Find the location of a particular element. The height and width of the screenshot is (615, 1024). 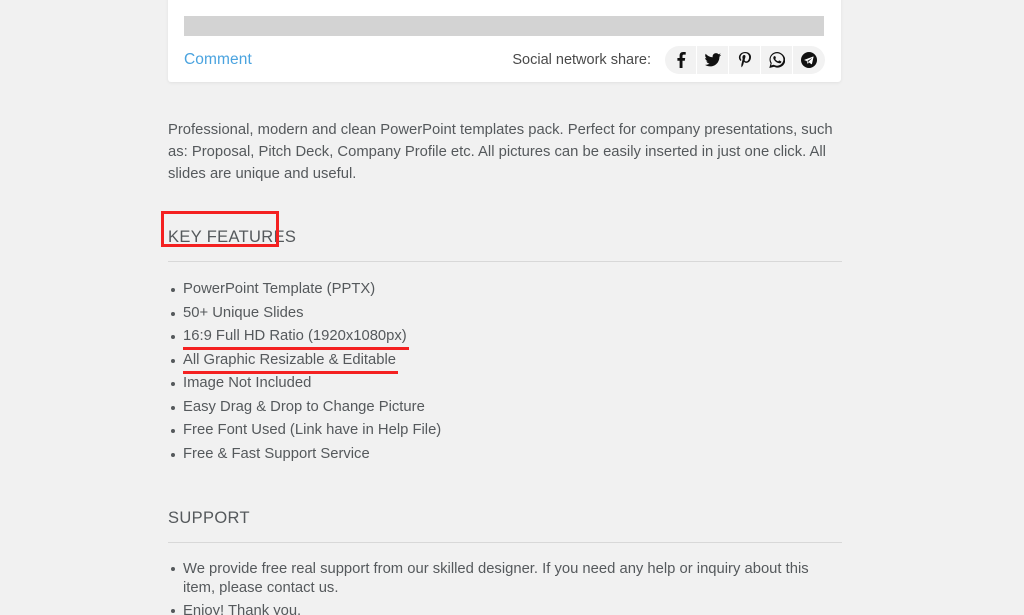

key-features-heading: KEY FEATURES is located at coordinates (232, 237).